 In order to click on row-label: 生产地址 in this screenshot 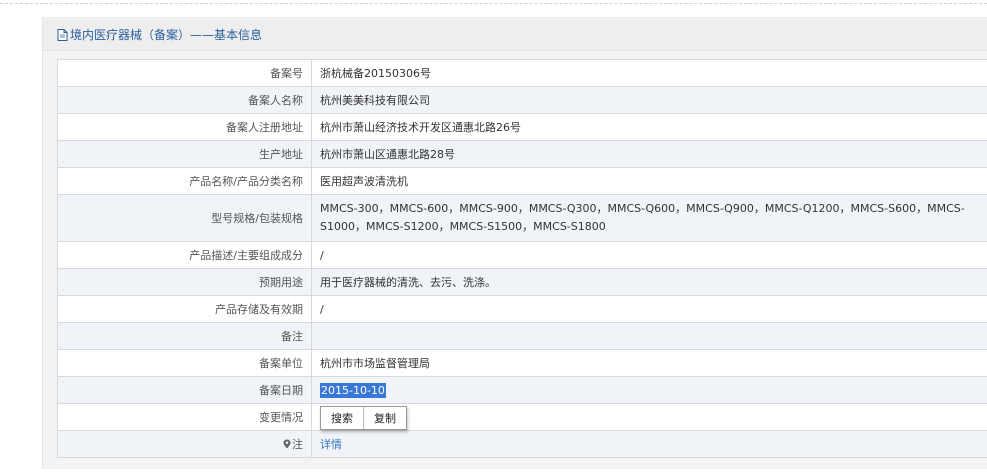, I will do `click(184, 154)`.